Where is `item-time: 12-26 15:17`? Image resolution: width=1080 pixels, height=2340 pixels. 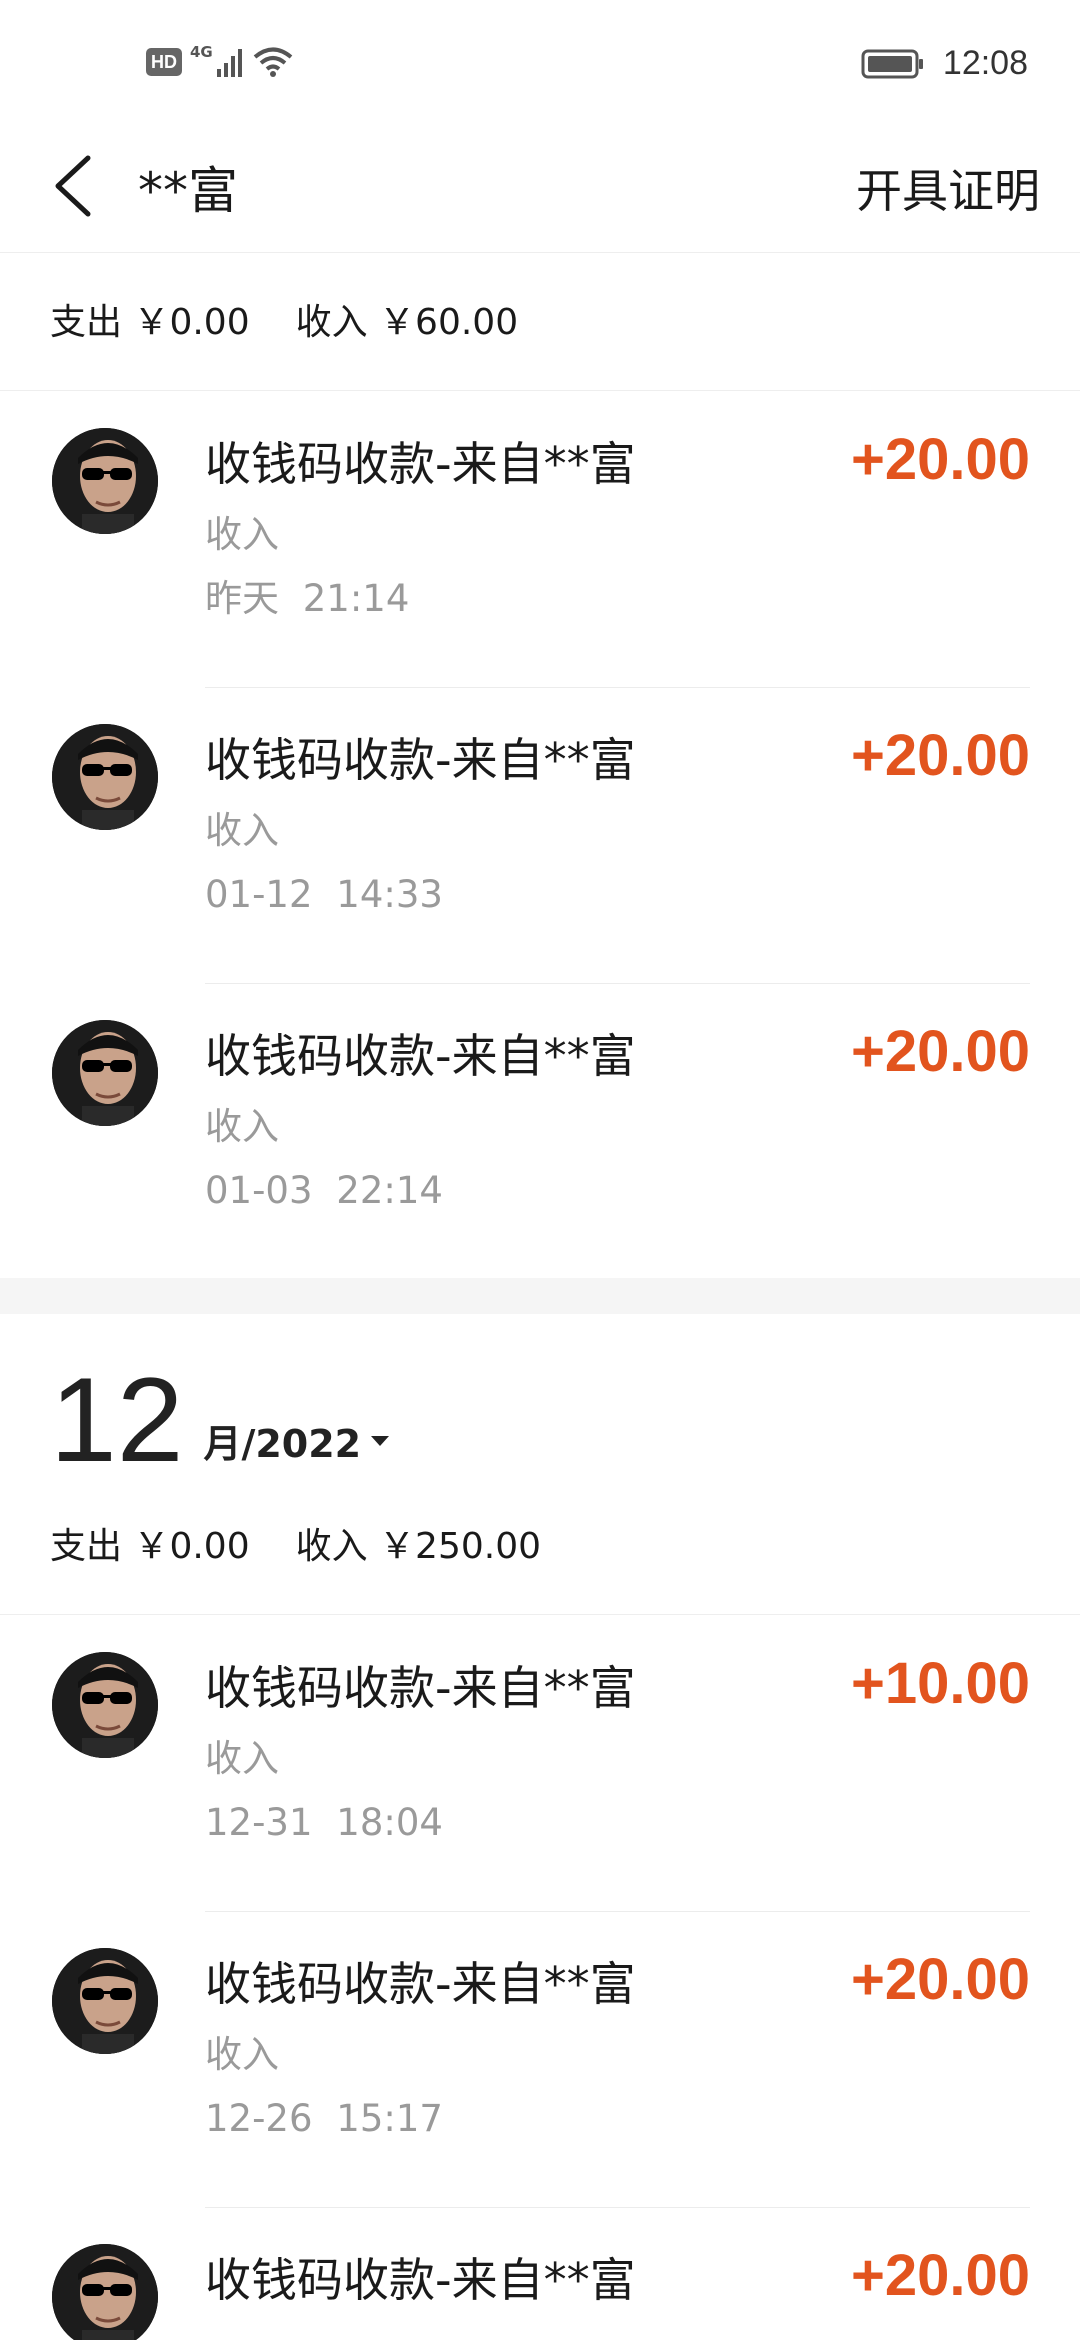
item-time: 12-26 15:17 is located at coordinates (324, 2118).